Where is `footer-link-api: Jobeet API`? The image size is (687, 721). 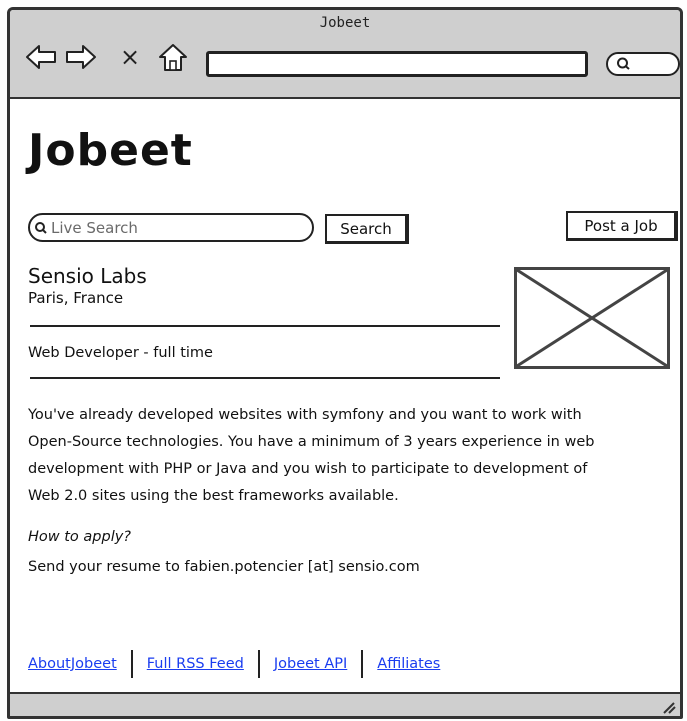 footer-link-api: Jobeet API is located at coordinates (310, 664).